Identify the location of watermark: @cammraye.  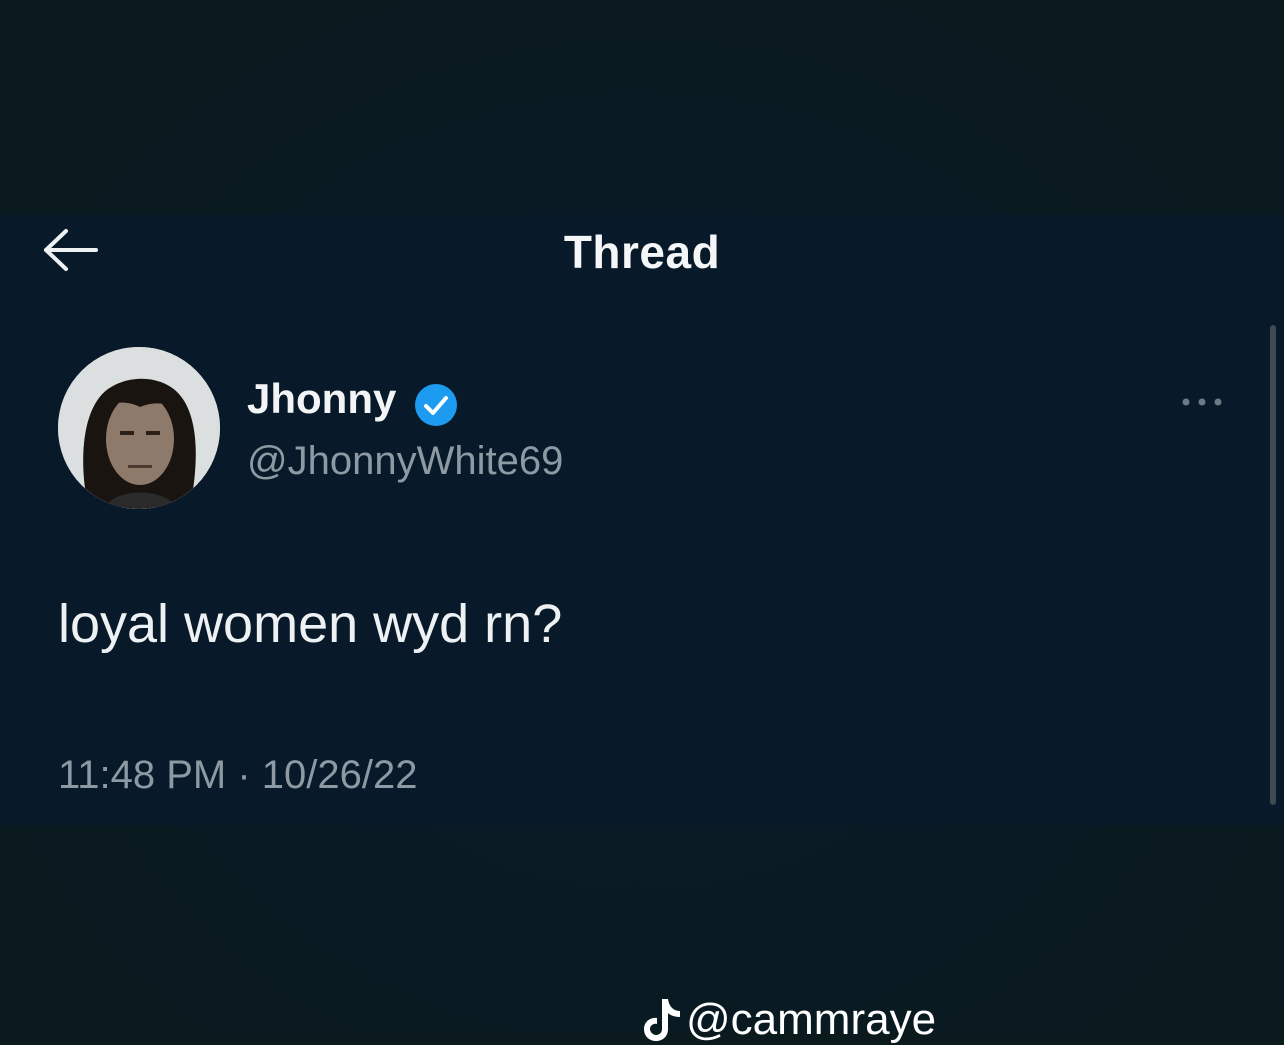
(788, 1015).